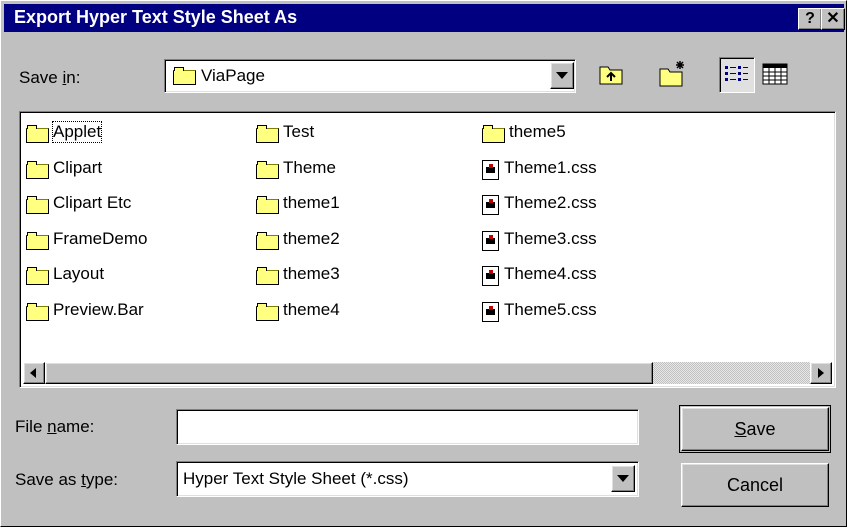 The width and height of the screenshot is (847, 527). I want to click on up-one-level-button, so click(611, 74).